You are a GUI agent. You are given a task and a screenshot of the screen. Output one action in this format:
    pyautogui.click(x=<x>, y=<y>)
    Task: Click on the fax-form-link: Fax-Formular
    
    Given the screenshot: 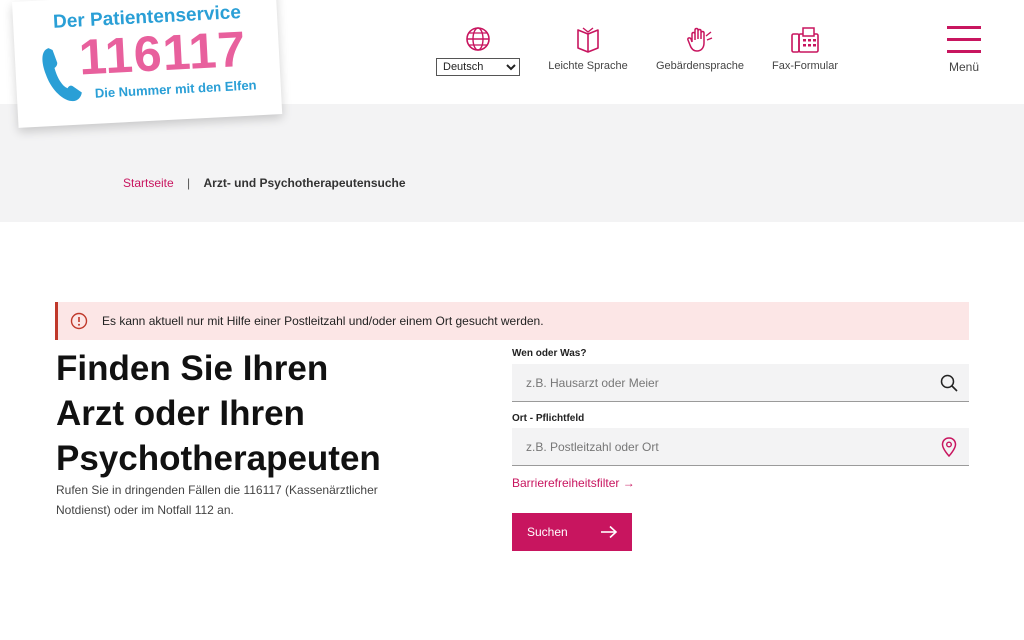 What is the action you would take?
    pyautogui.click(x=805, y=49)
    